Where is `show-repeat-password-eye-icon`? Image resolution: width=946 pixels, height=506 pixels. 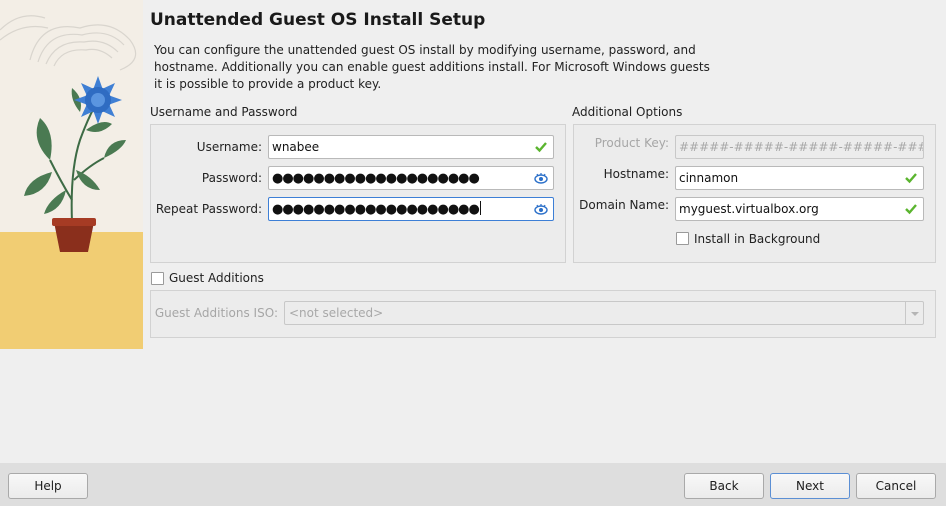
show-repeat-password-eye-icon is located at coordinates (541, 209).